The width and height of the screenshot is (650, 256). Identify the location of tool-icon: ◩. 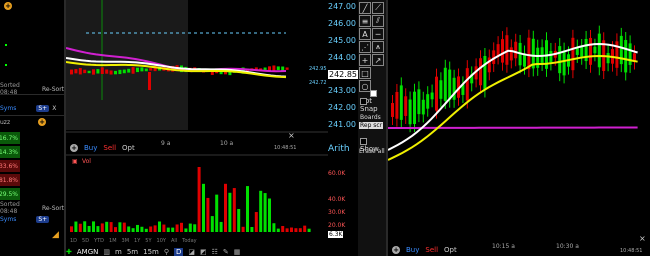
(203, 252).